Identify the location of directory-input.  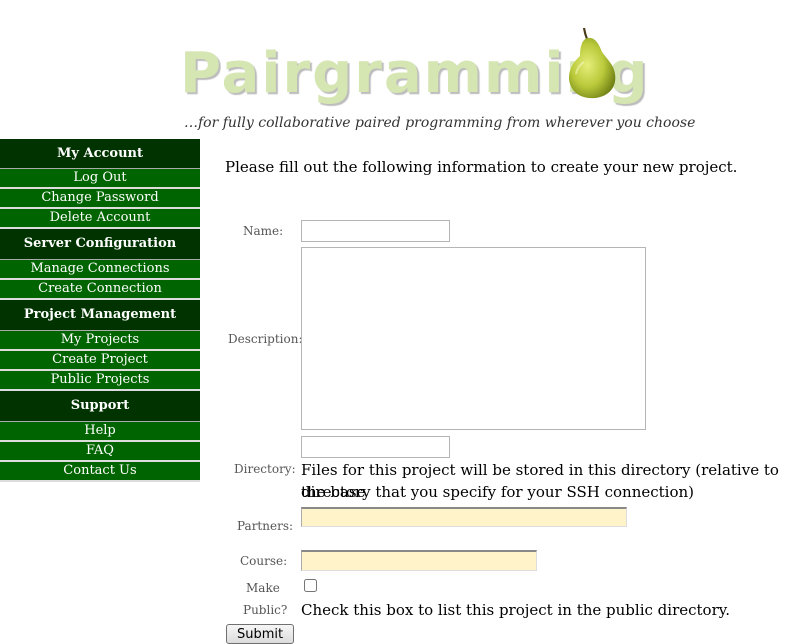
(375, 447).